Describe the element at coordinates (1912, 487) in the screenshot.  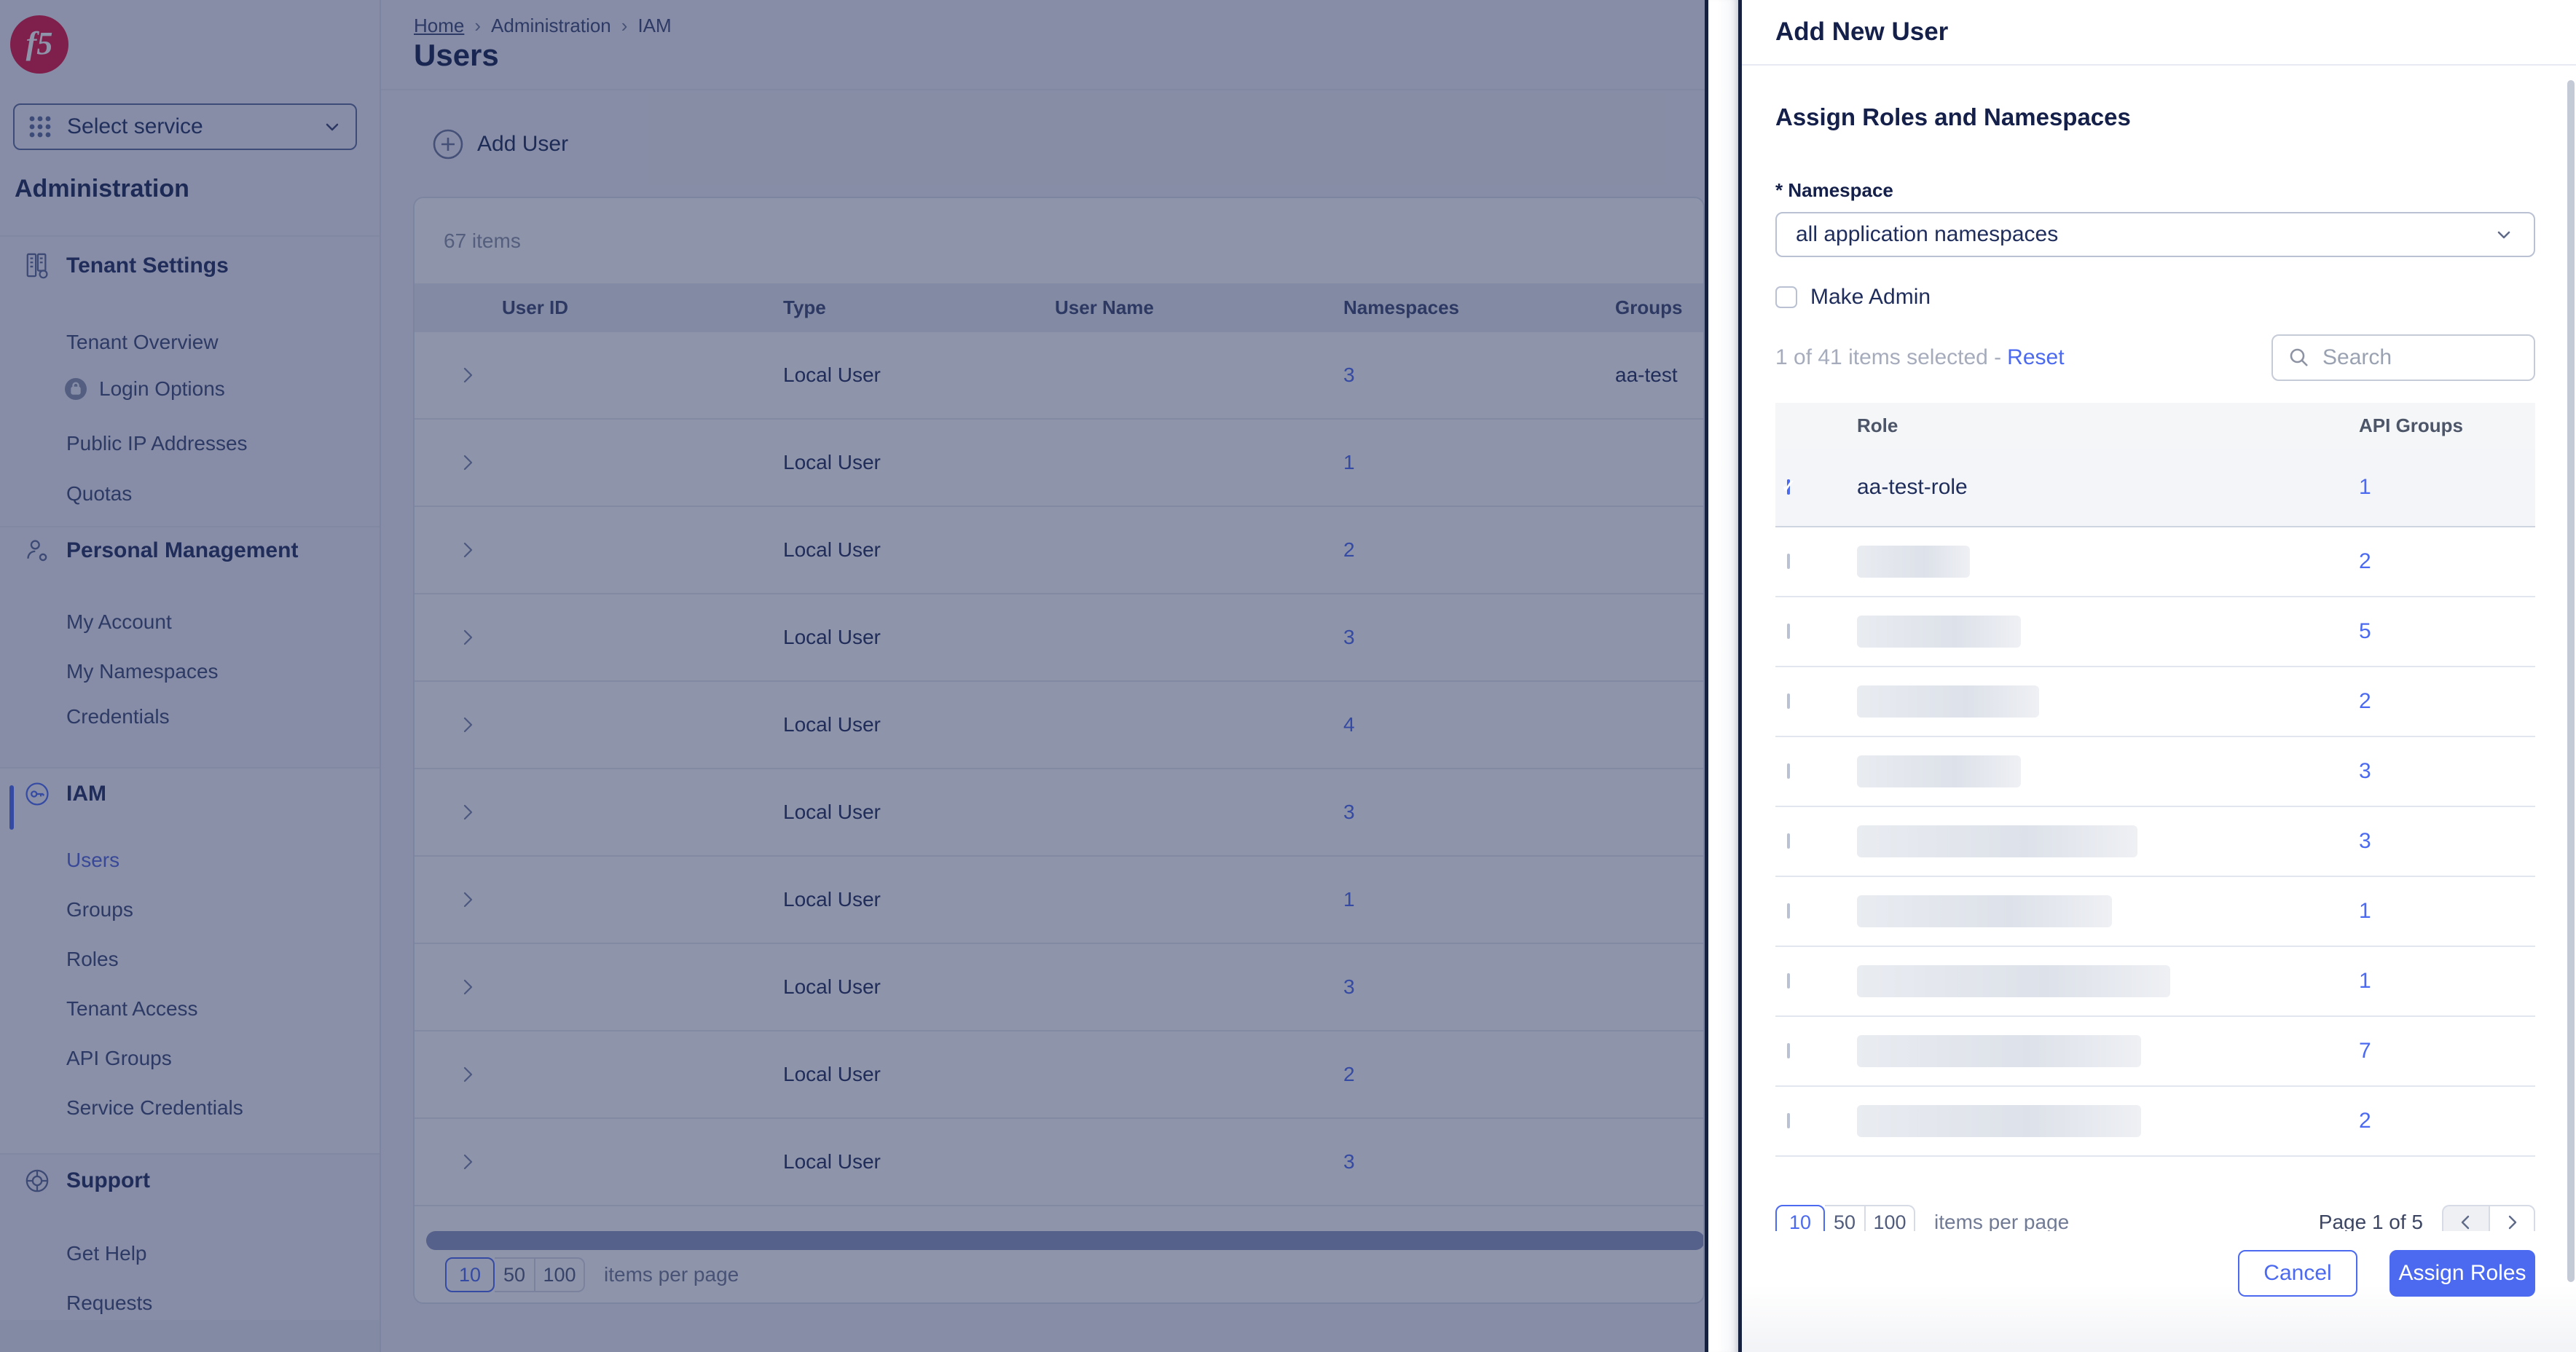
I see `role-name: aa-test-role` at that location.